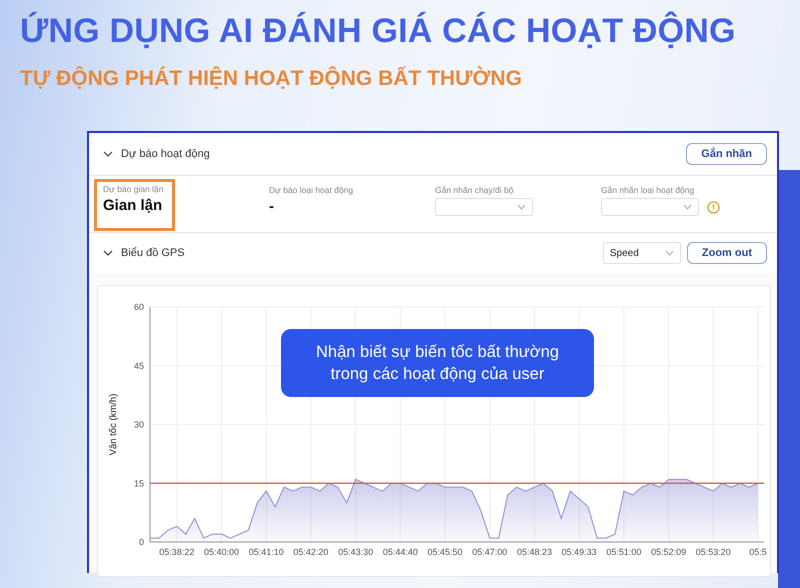 The height and width of the screenshot is (588, 800). Describe the element at coordinates (378, 31) in the screenshot. I see `page-title: ỨNG DỤNG AI ĐÁNH GIÁ CÁC HOẠT ĐỘNG` at that location.